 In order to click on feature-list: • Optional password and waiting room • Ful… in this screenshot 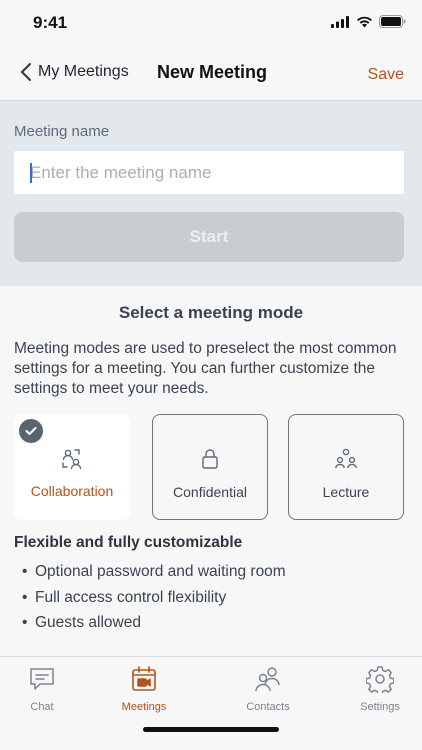, I will do `click(154, 597)`.